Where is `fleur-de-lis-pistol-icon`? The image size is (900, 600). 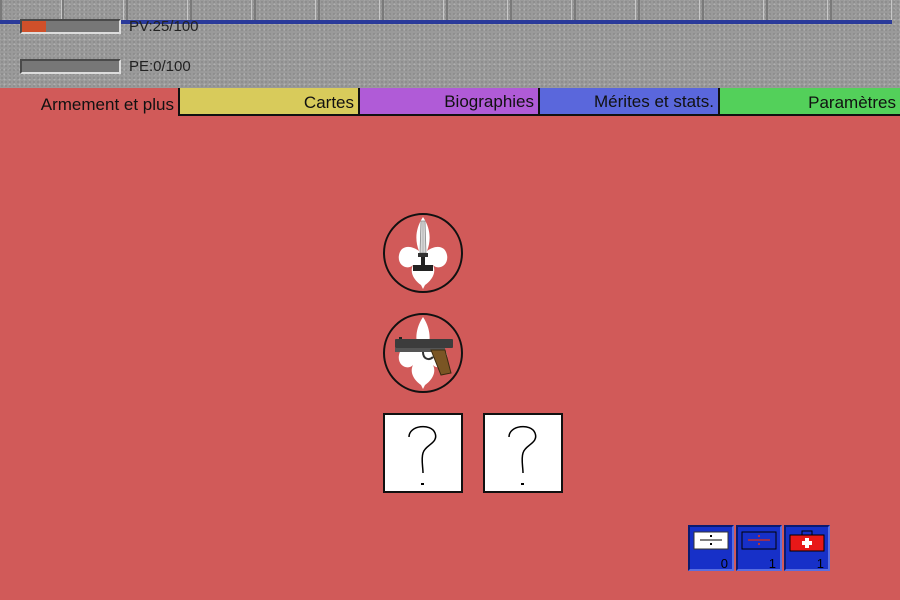
fleur-de-lis-pistol-icon is located at coordinates (424, 353).